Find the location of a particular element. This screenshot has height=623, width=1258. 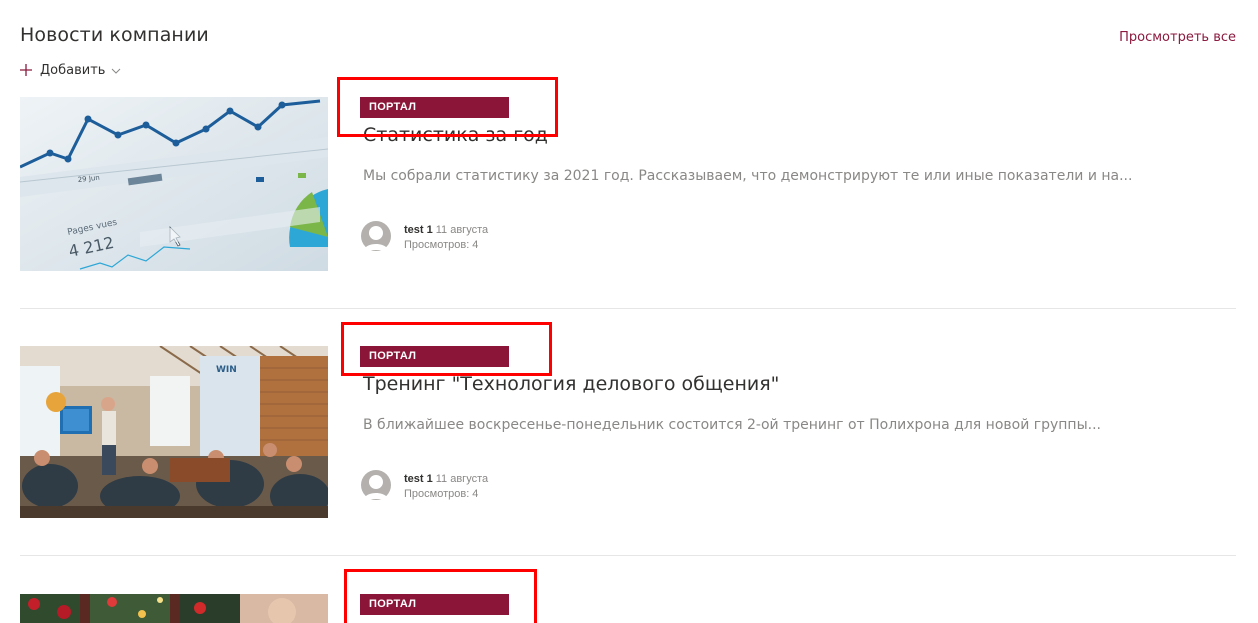

news-title: Статистика за год is located at coordinates (455, 135).